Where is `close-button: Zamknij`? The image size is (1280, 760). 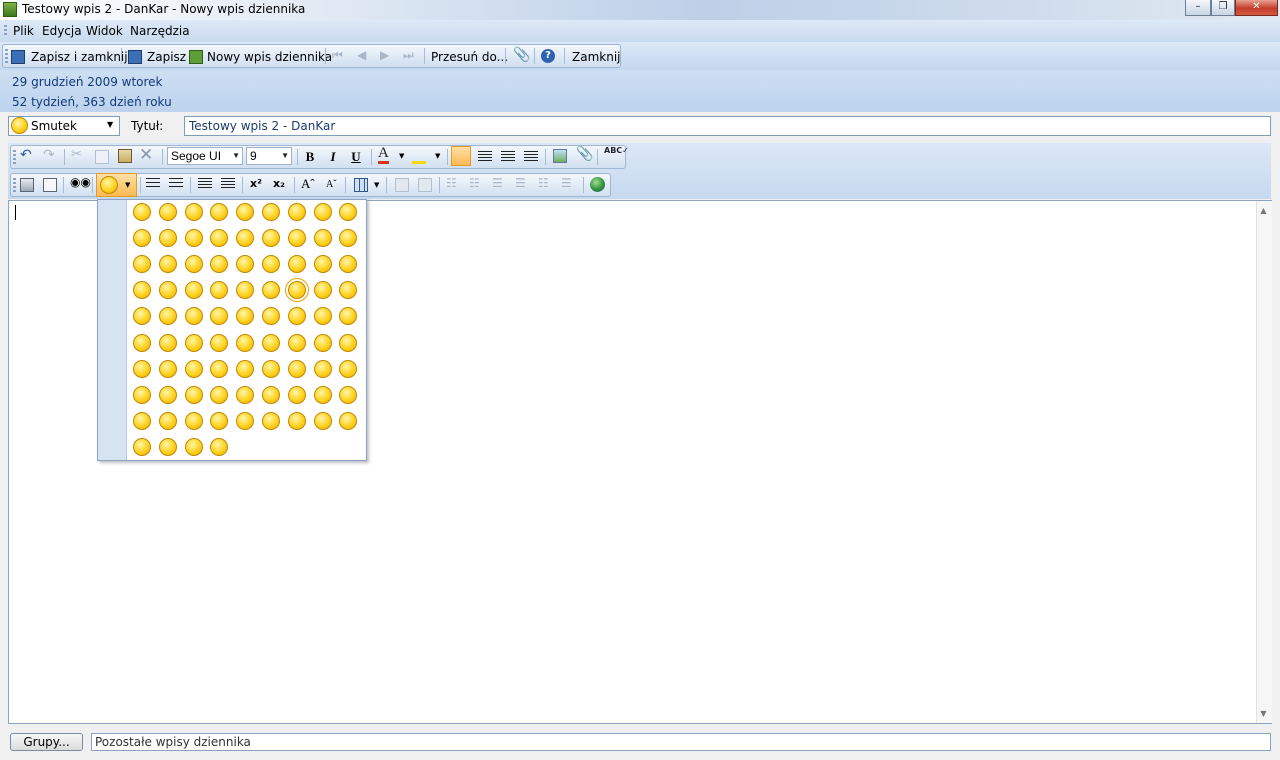 close-button: Zamknij is located at coordinates (596, 57).